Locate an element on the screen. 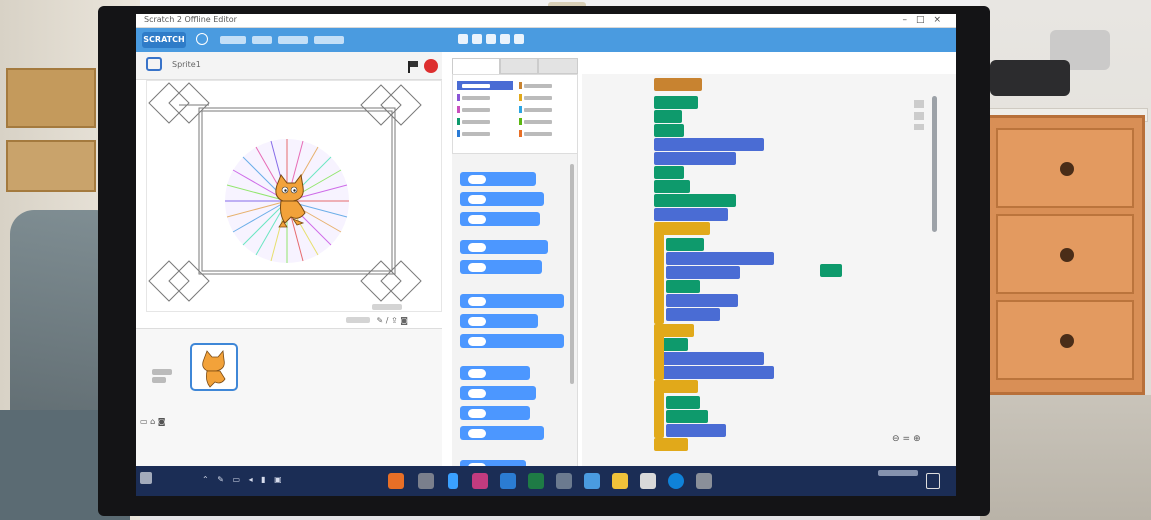  word-icon is located at coordinates (508, 481).